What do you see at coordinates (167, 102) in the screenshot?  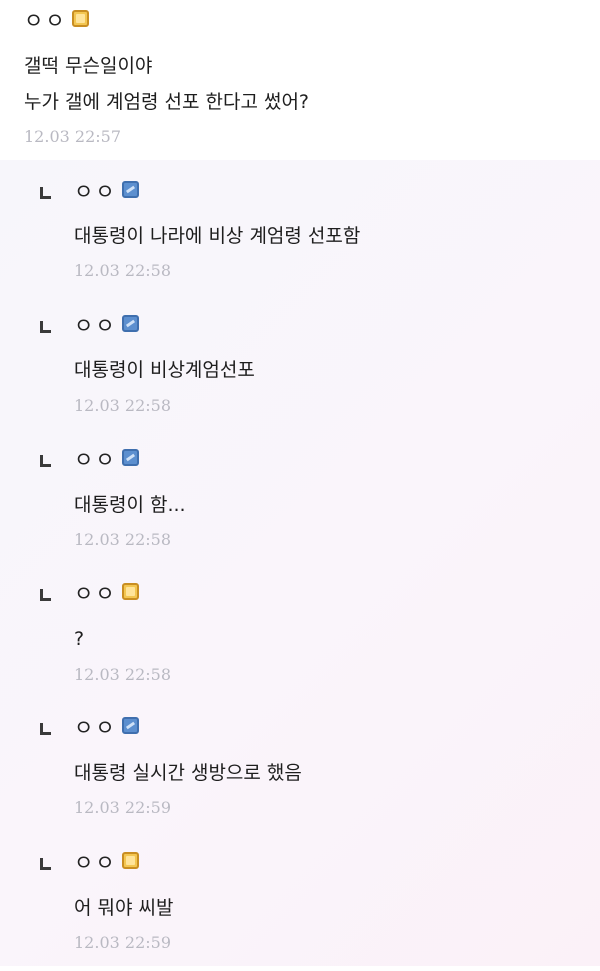 I see `comment-text-line-2: 누가 갤에 계엄령 선포 한다고 썼어?` at bounding box center [167, 102].